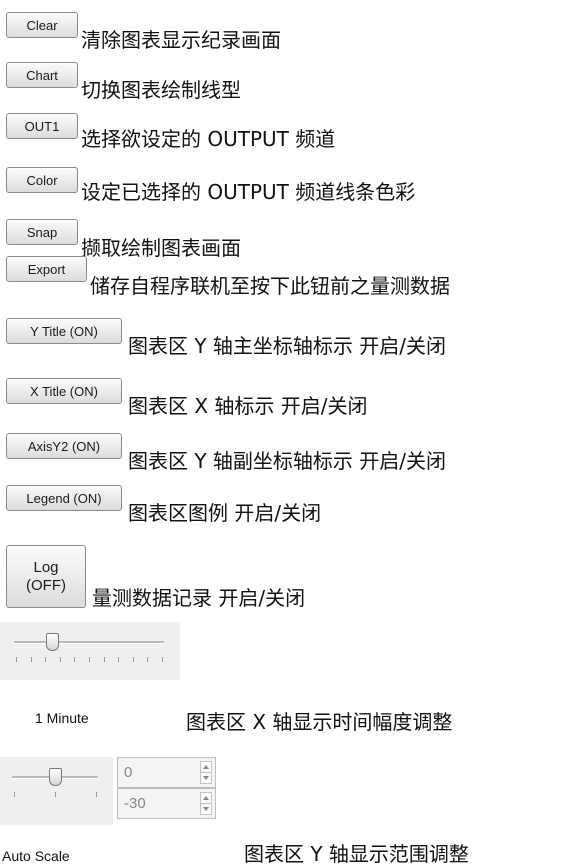 This screenshot has width=581, height=867. What do you see at coordinates (52, 642) in the screenshot?
I see `slider-thumb` at bounding box center [52, 642].